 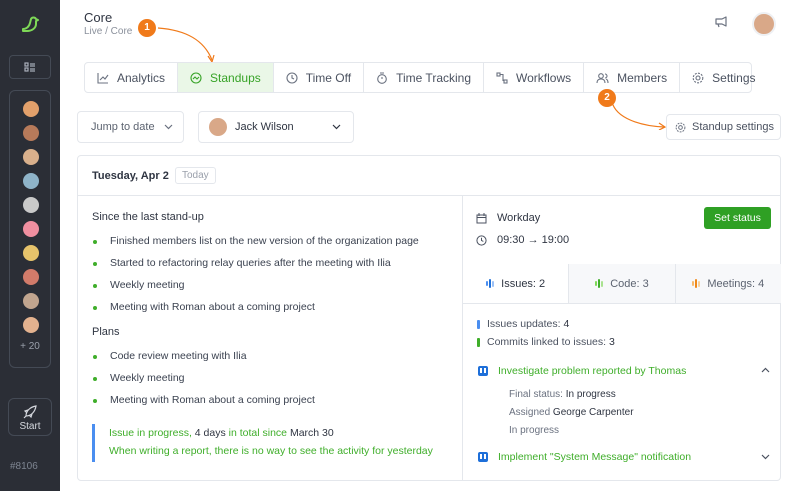 I want to click on tab-time-tracking: Time Tracking, so click(x=424, y=77).